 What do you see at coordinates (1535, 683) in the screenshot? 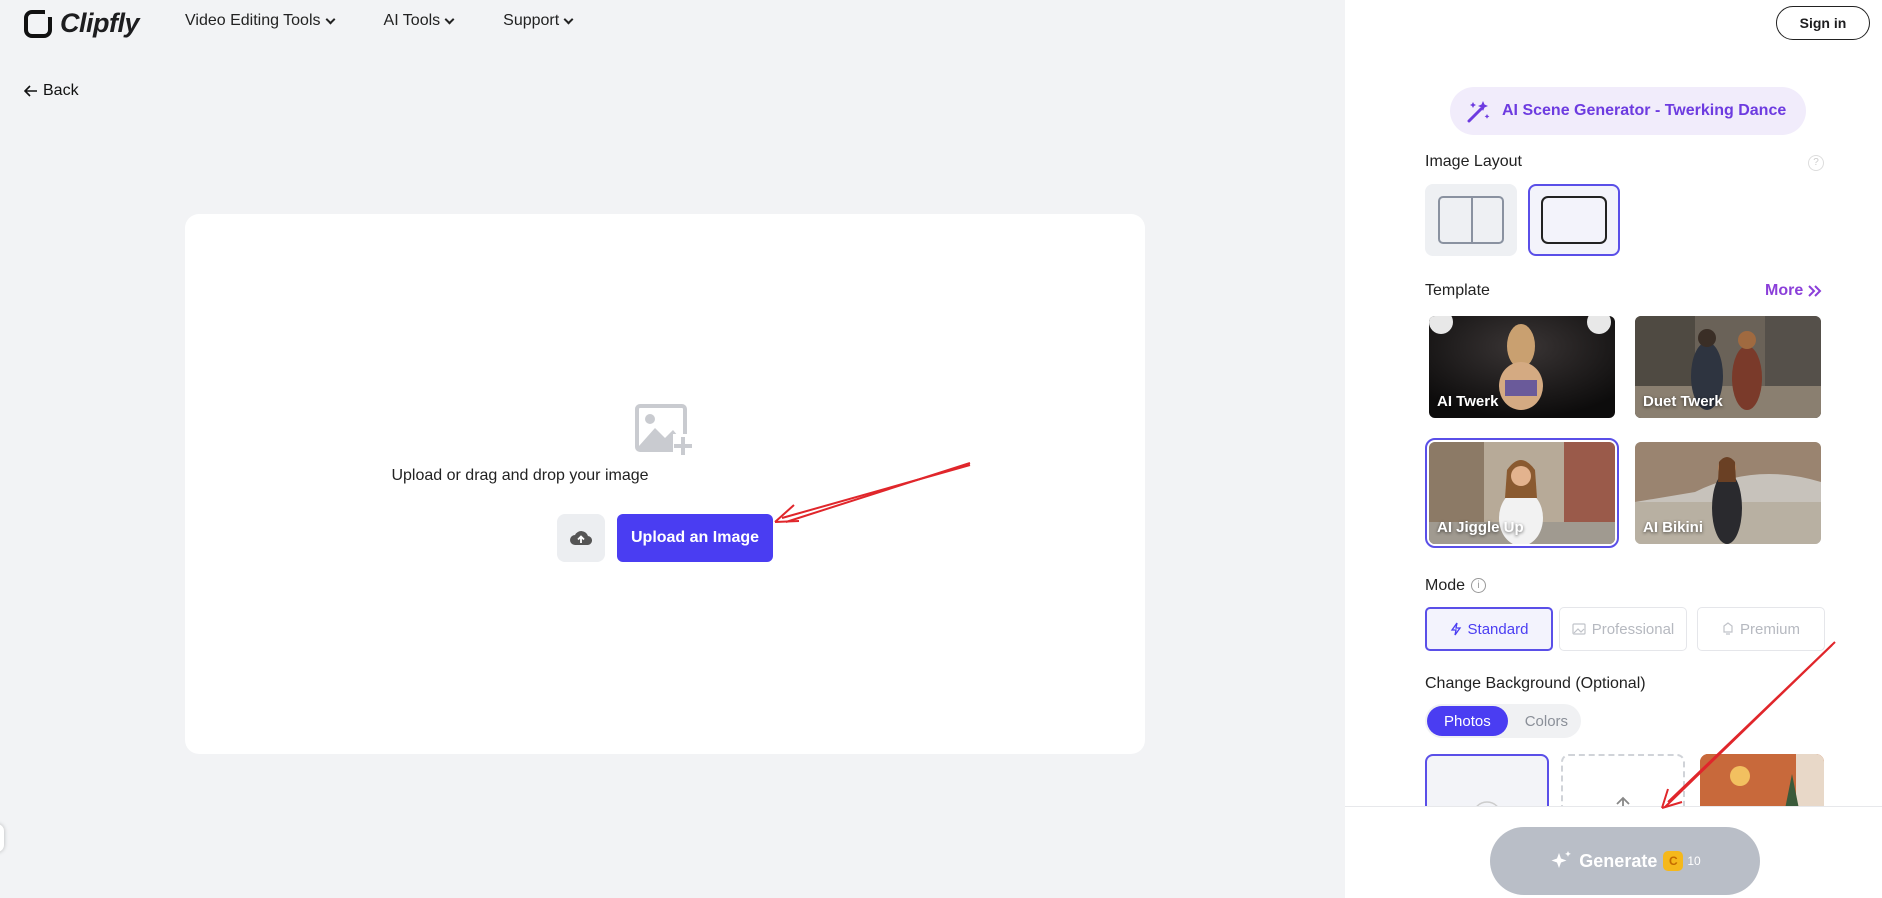
I see `change-background-label: Change Background (Optional)` at bounding box center [1535, 683].